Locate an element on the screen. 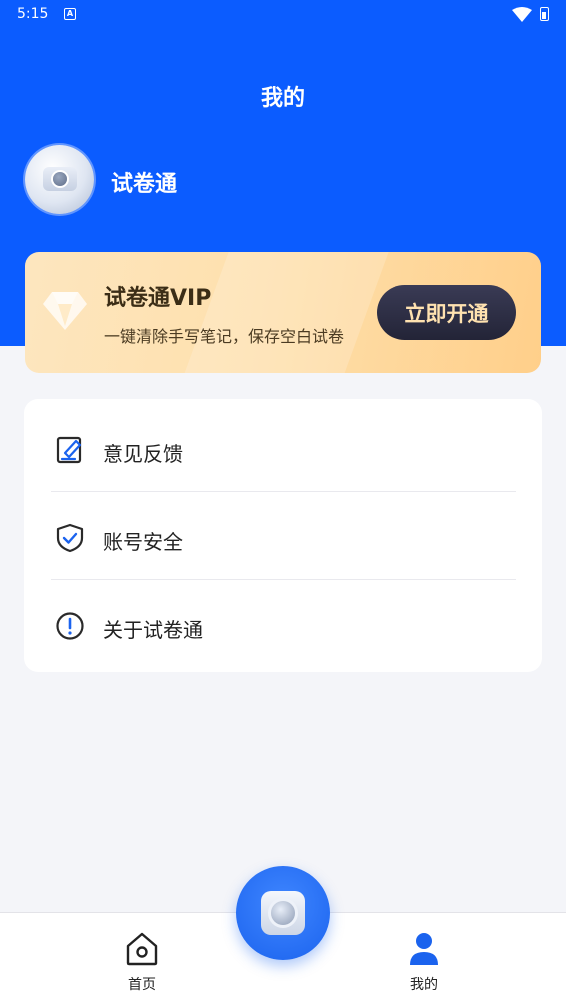  menu-item-about: 关于试卷通 is located at coordinates (283, 623).